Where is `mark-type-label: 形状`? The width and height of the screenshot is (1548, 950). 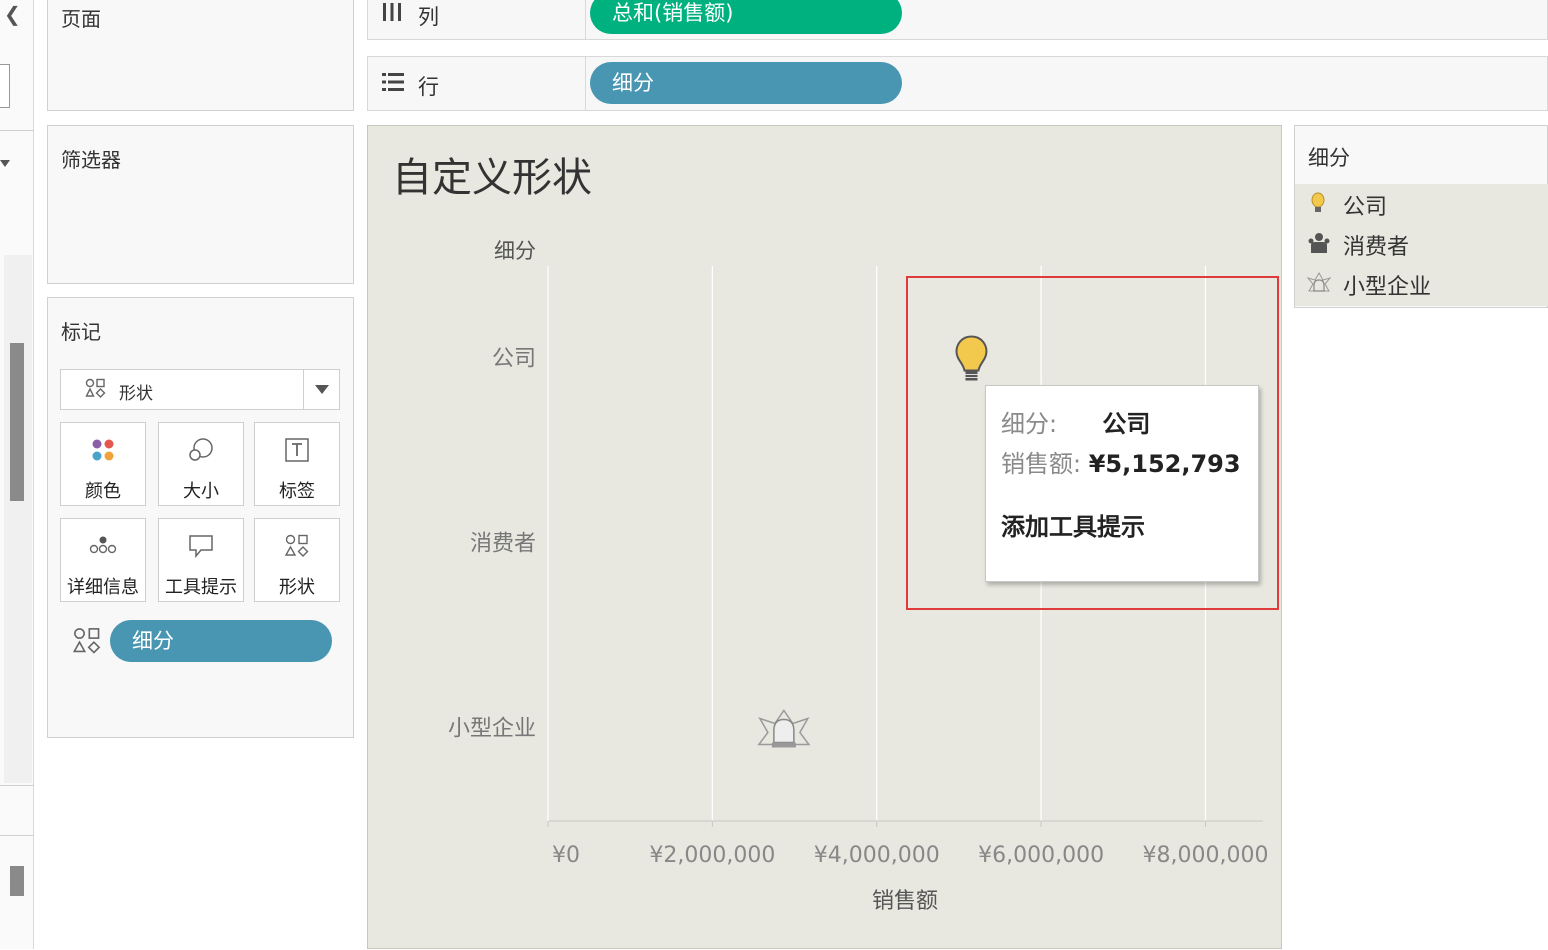
mark-type-label: 形状 is located at coordinates (136, 394).